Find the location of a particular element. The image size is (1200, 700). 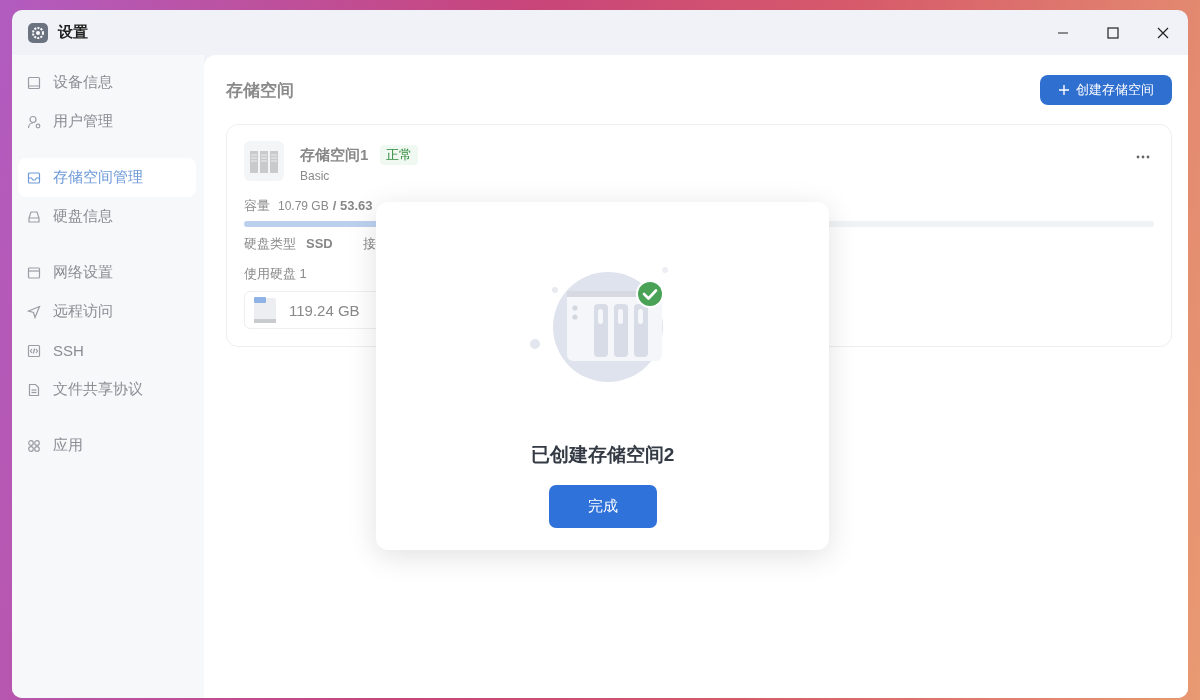

close-icon is located at coordinates (1163, 32).